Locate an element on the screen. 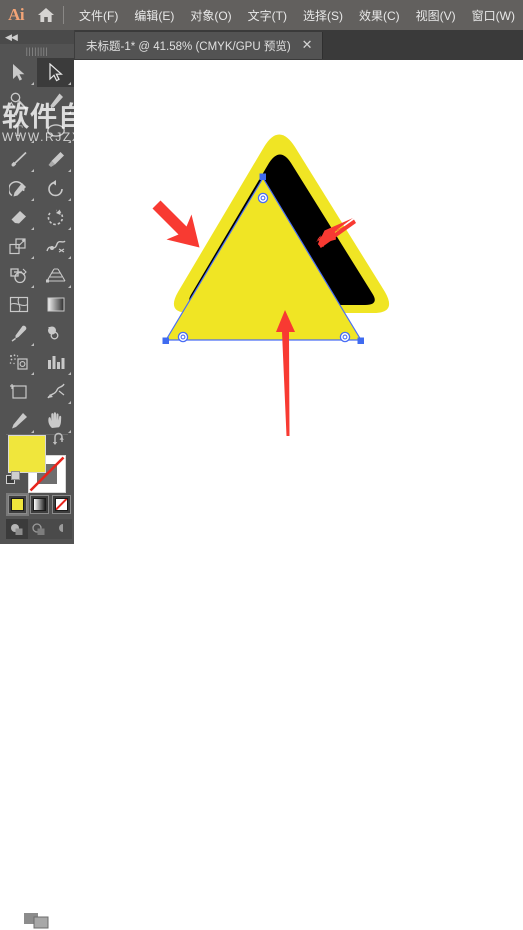  perspective-grid-tool is located at coordinates (55, 275).